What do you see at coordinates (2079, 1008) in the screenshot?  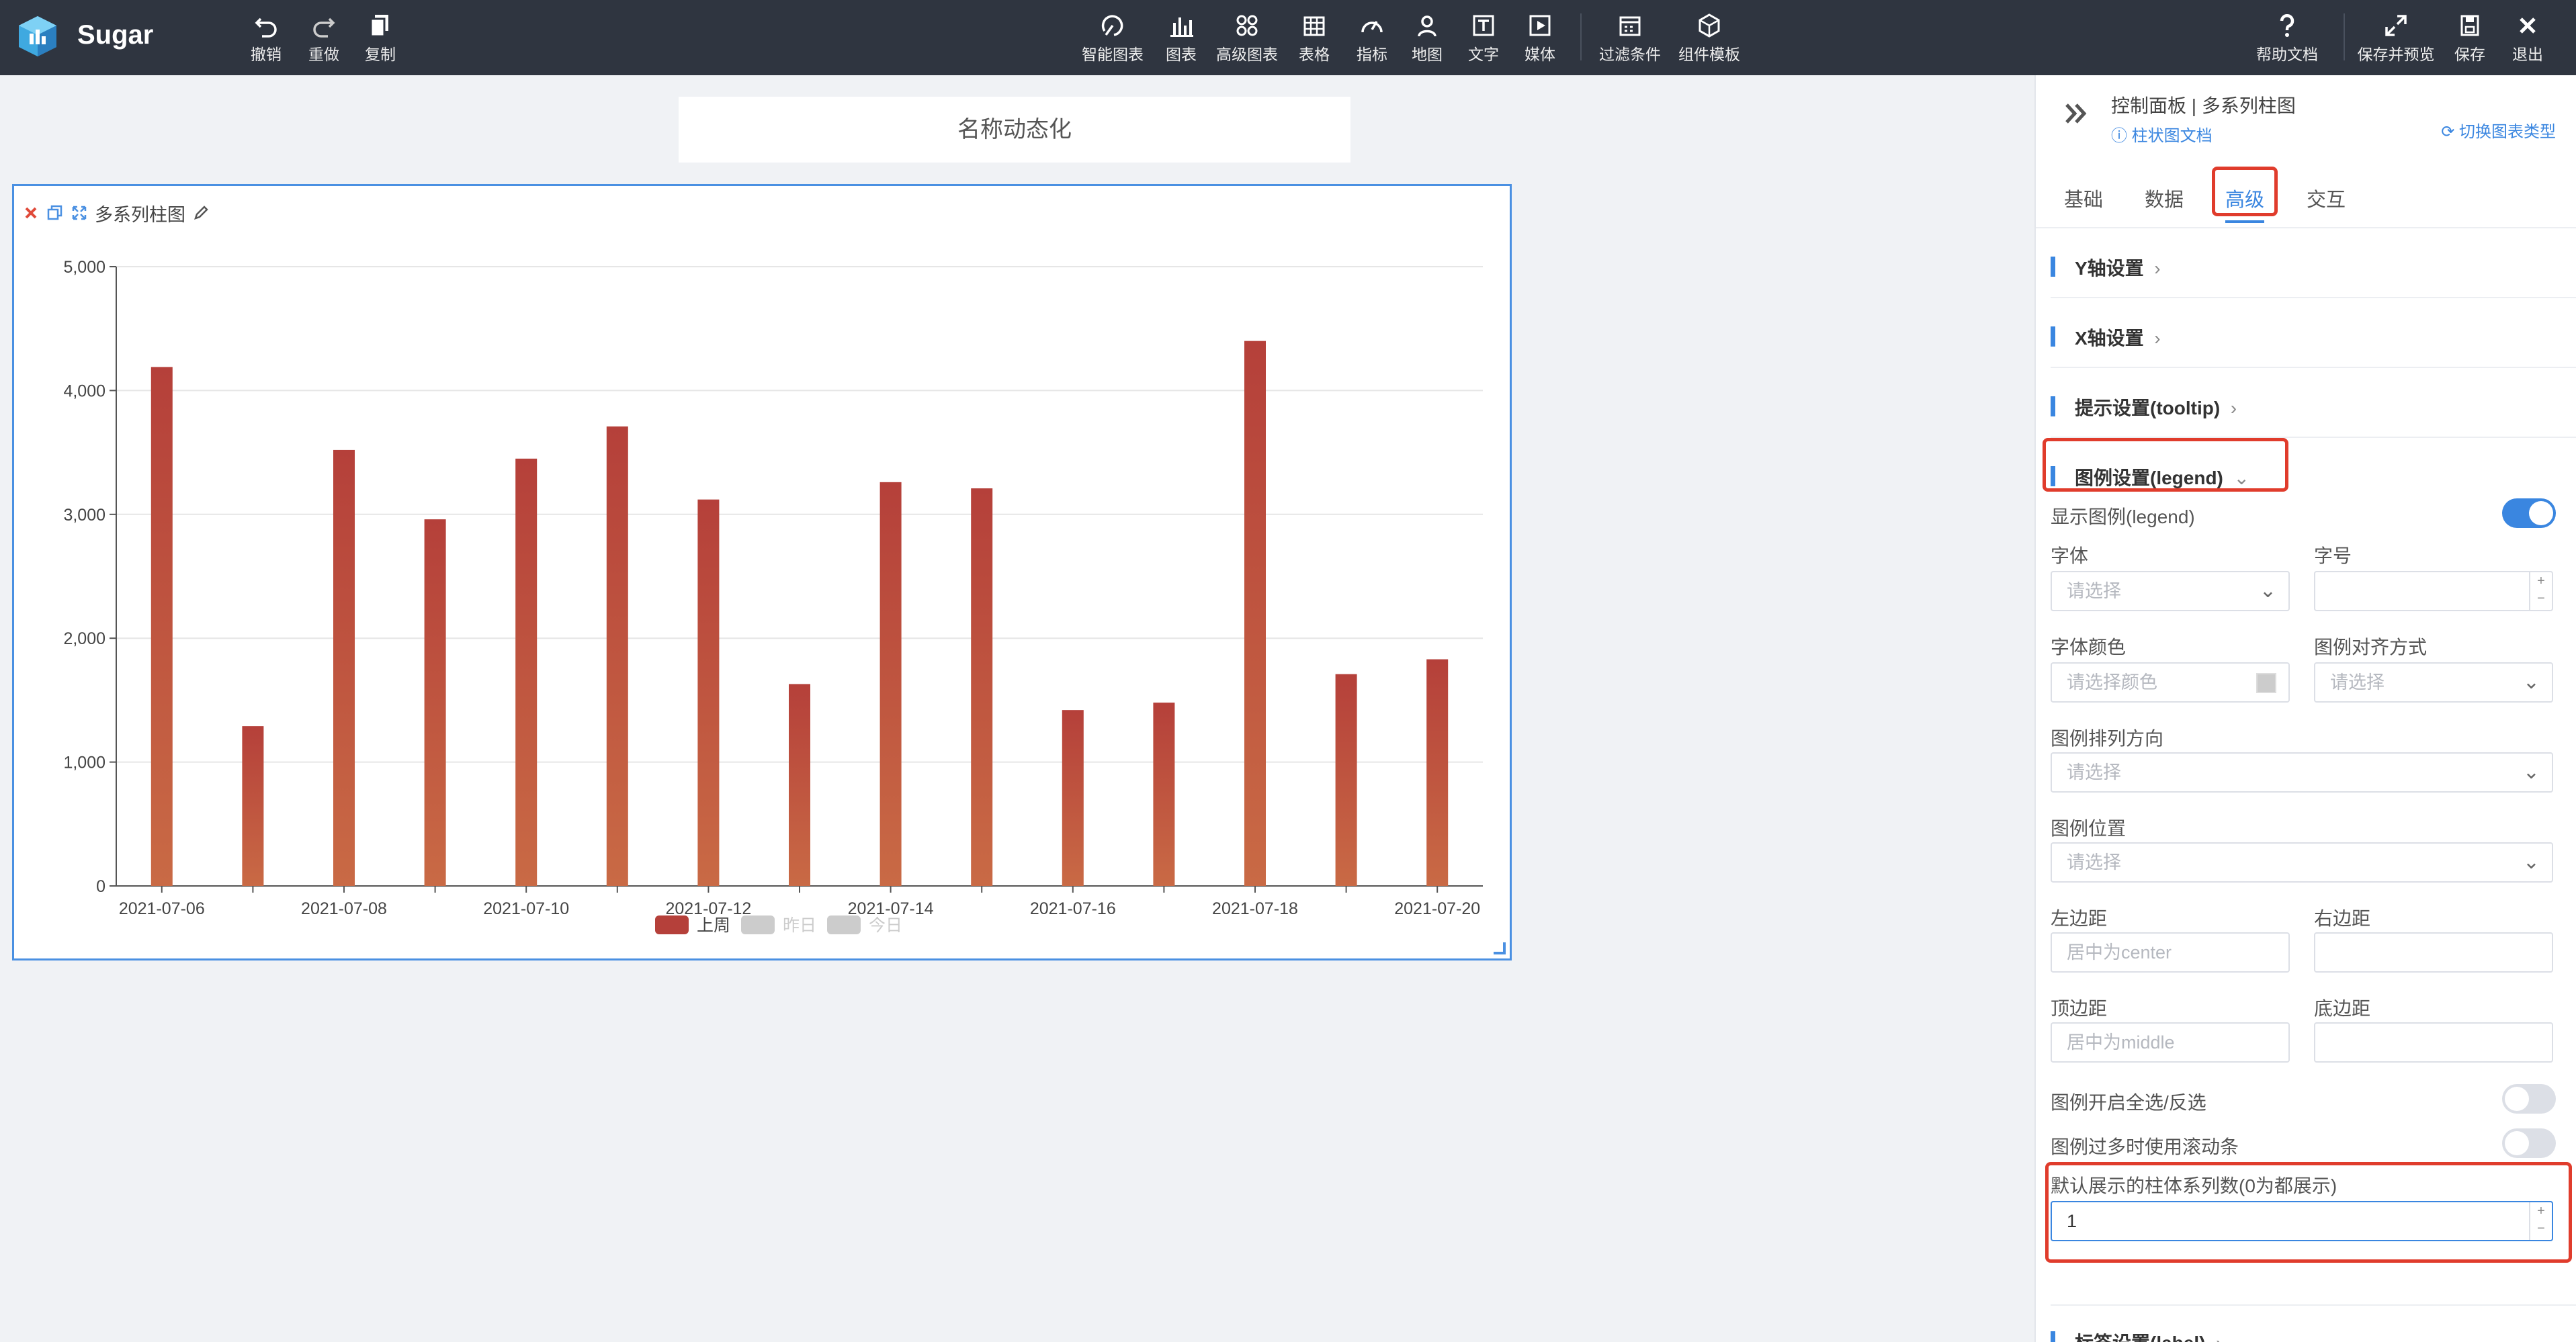 I see `top-margin-label: 顶边距` at bounding box center [2079, 1008].